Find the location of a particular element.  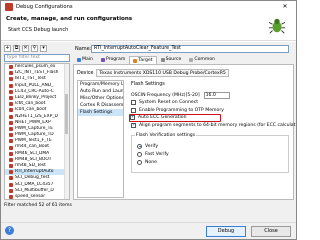

config-tabs: Main Program Target Source Common is located at coordinates (146, 60).